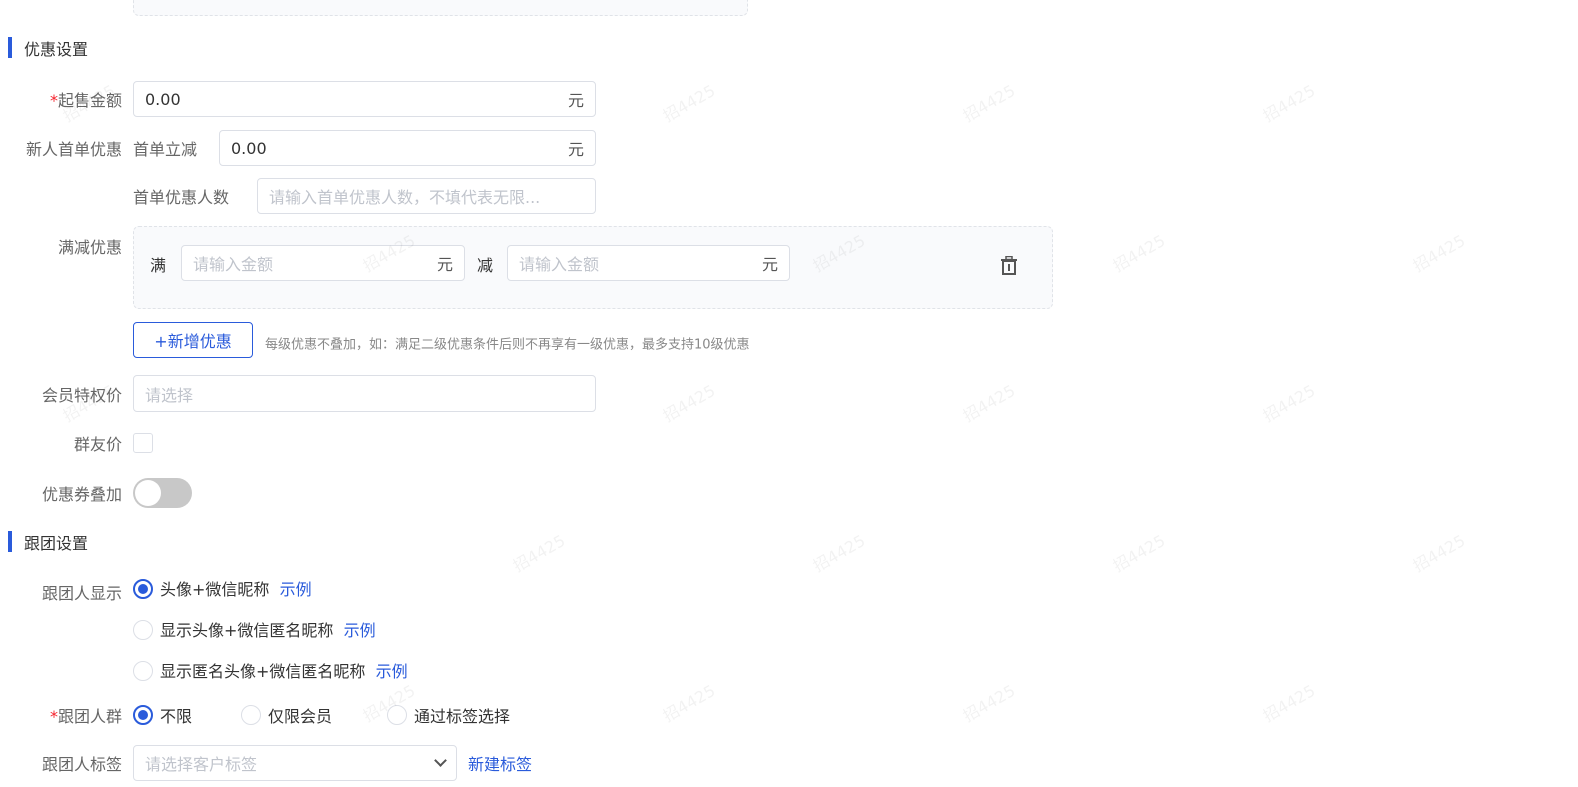 Image resolution: width=1578 pixels, height=787 pixels. What do you see at coordinates (193, 340) in the screenshot?
I see `add-discount-button: +新增优惠` at bounding box center [193, 340].